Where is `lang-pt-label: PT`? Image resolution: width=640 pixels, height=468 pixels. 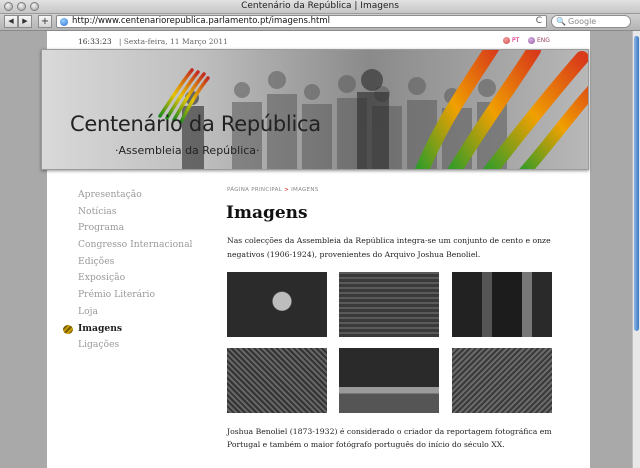 lang-pt-label: PT is located at coordinates (516, 40).